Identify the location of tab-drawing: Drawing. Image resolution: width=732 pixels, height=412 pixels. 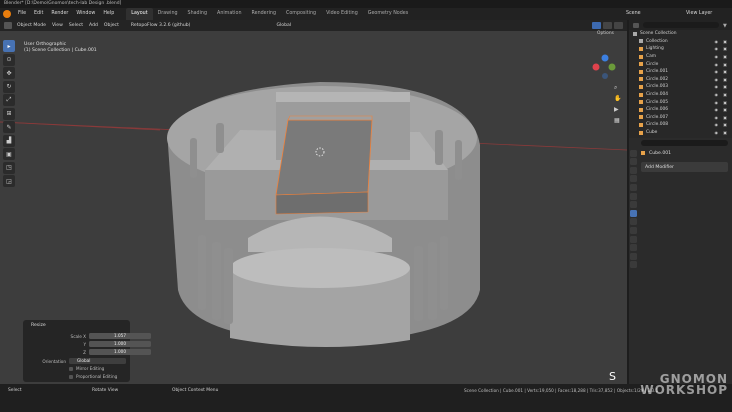
(168, 14).